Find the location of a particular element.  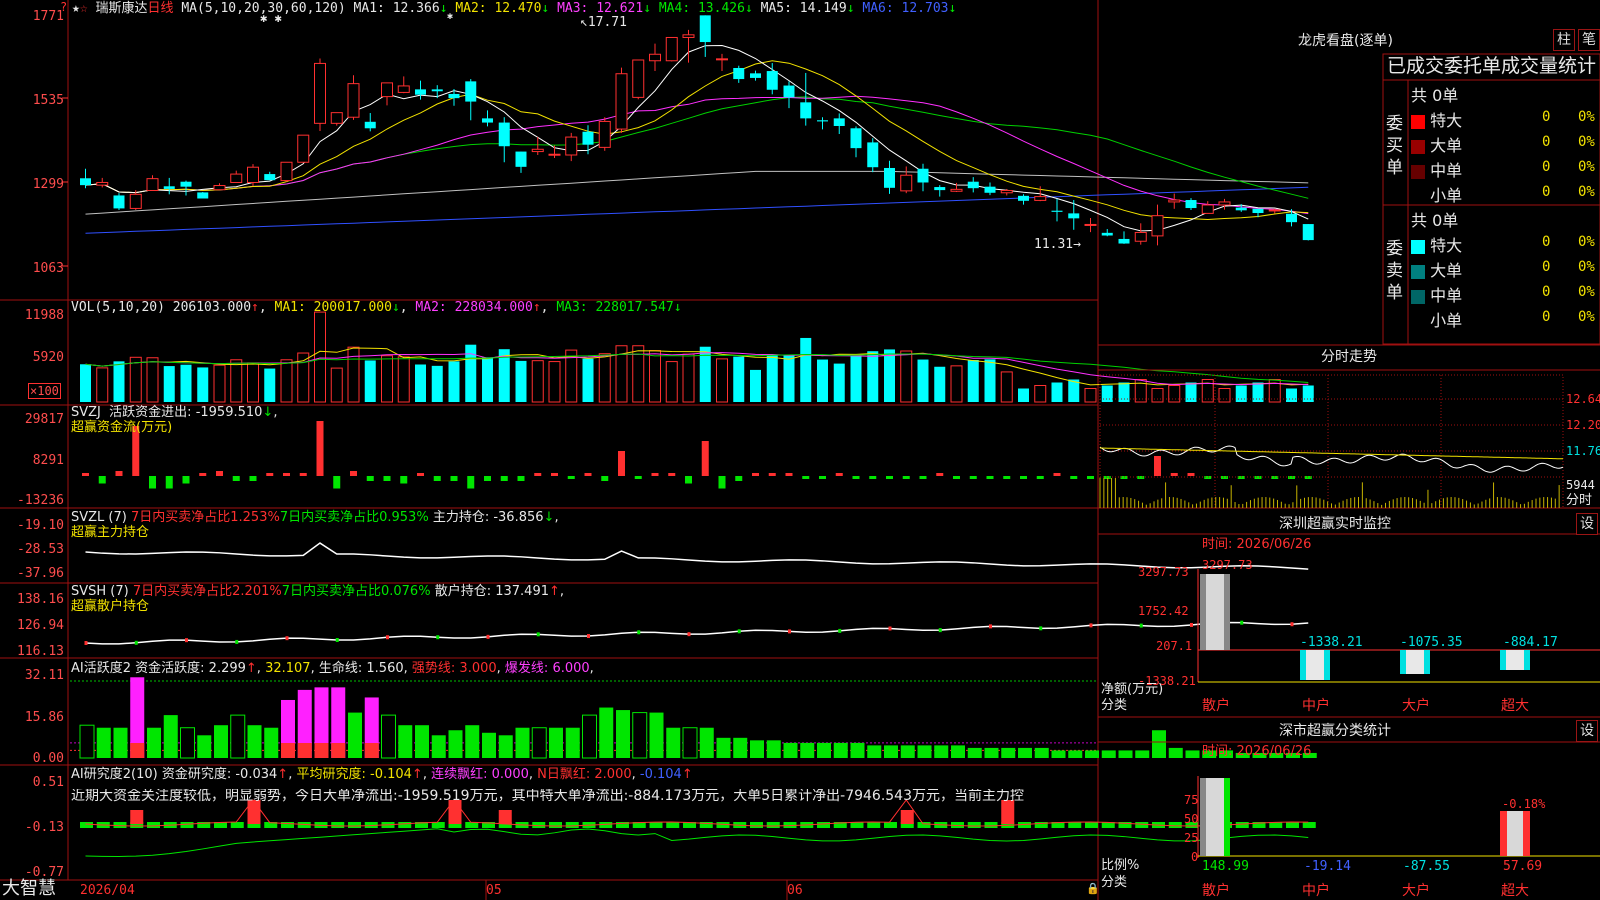

ma-6: MA6: 12.703↓ is located at coordinates (909, 8).